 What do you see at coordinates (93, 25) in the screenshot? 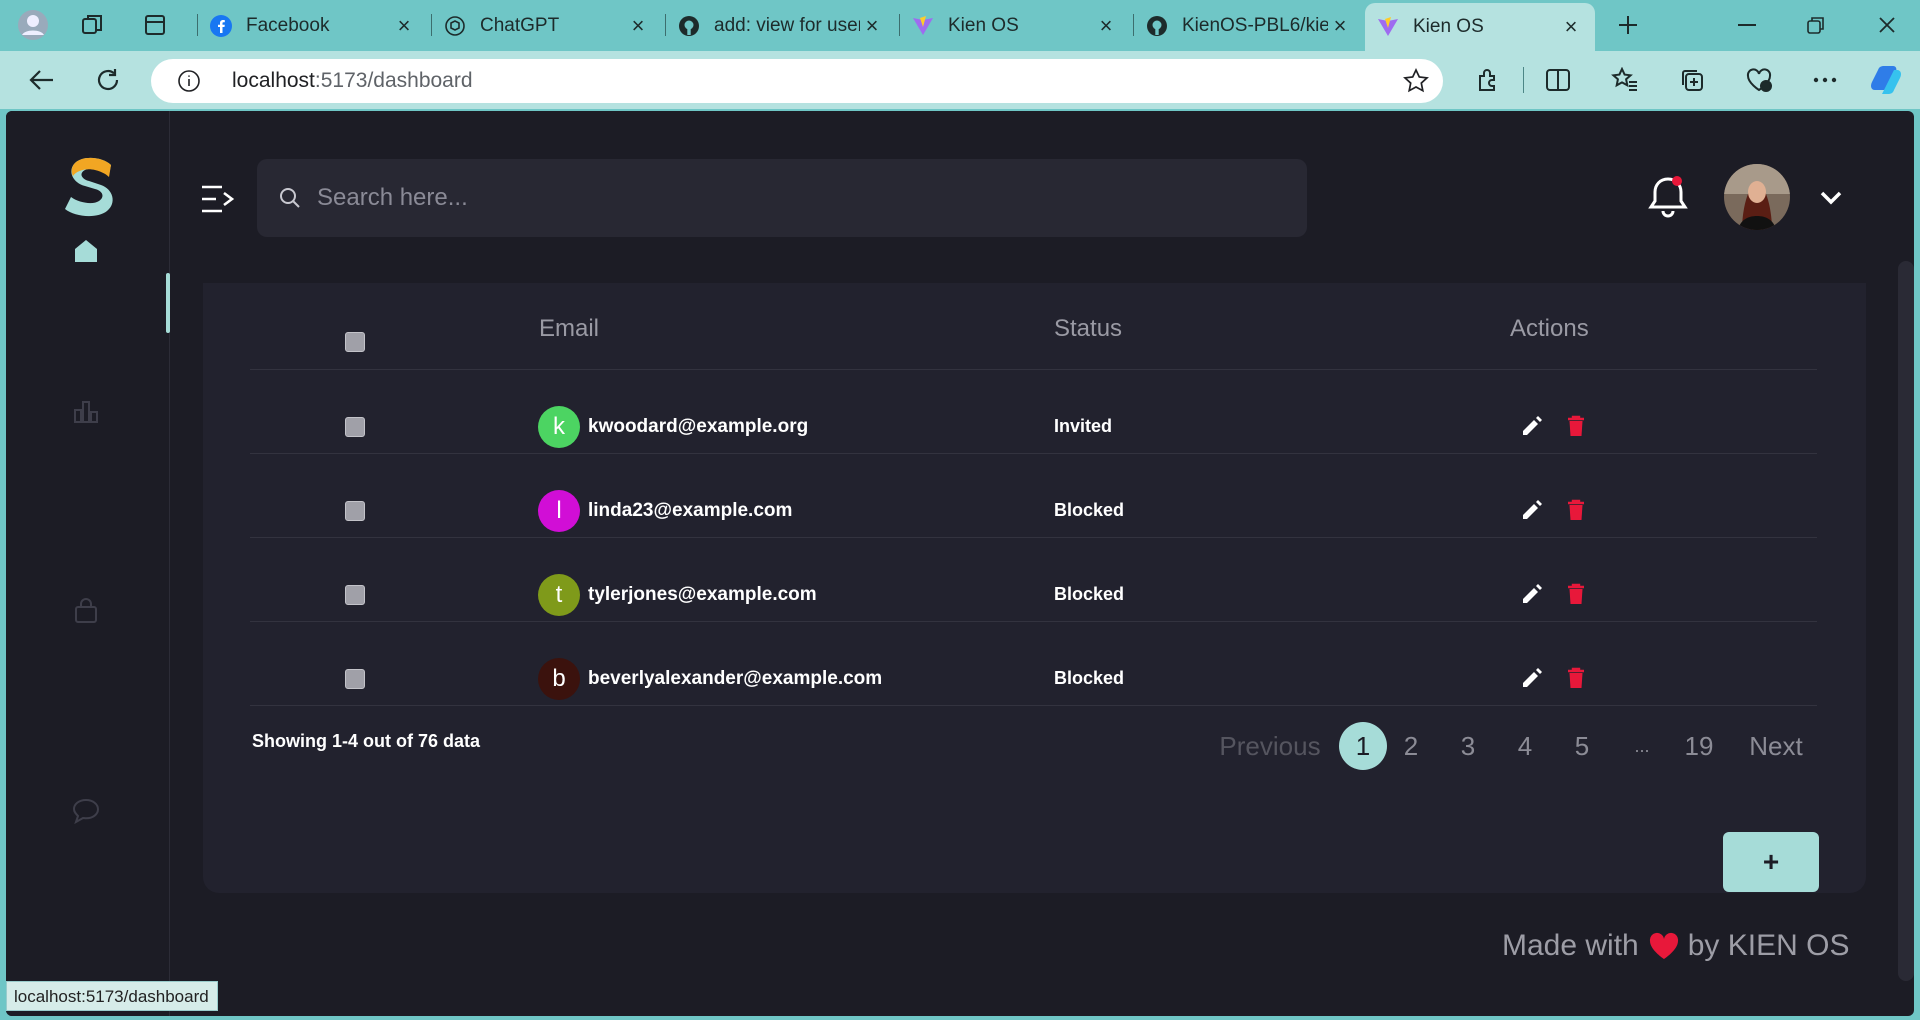
I see `workspaces-icon` at bounding box center [93, 25].